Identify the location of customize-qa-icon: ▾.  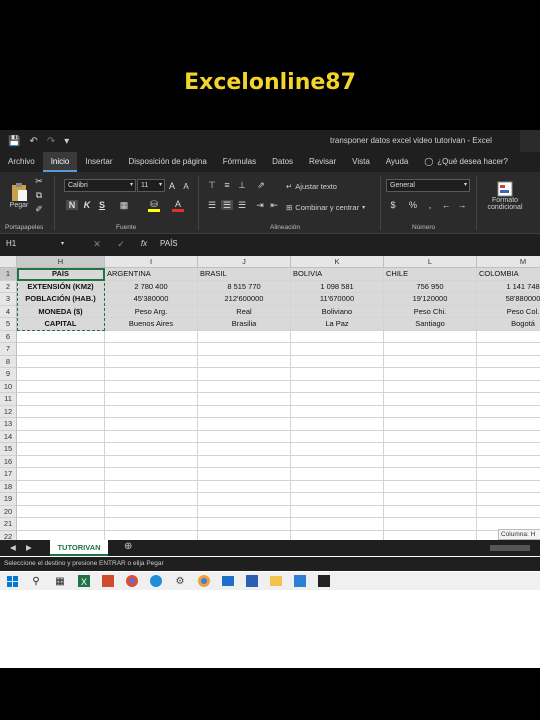
(66, 141).